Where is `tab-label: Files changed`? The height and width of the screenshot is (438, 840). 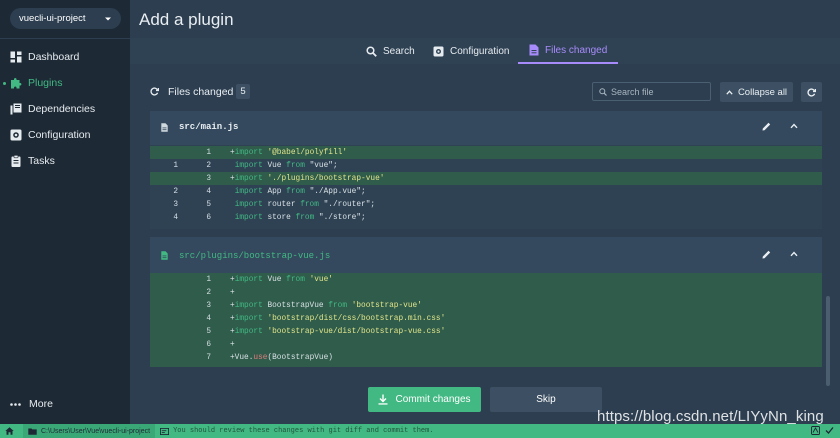
tab-label: Files changed is located at coordinates (576, 50).